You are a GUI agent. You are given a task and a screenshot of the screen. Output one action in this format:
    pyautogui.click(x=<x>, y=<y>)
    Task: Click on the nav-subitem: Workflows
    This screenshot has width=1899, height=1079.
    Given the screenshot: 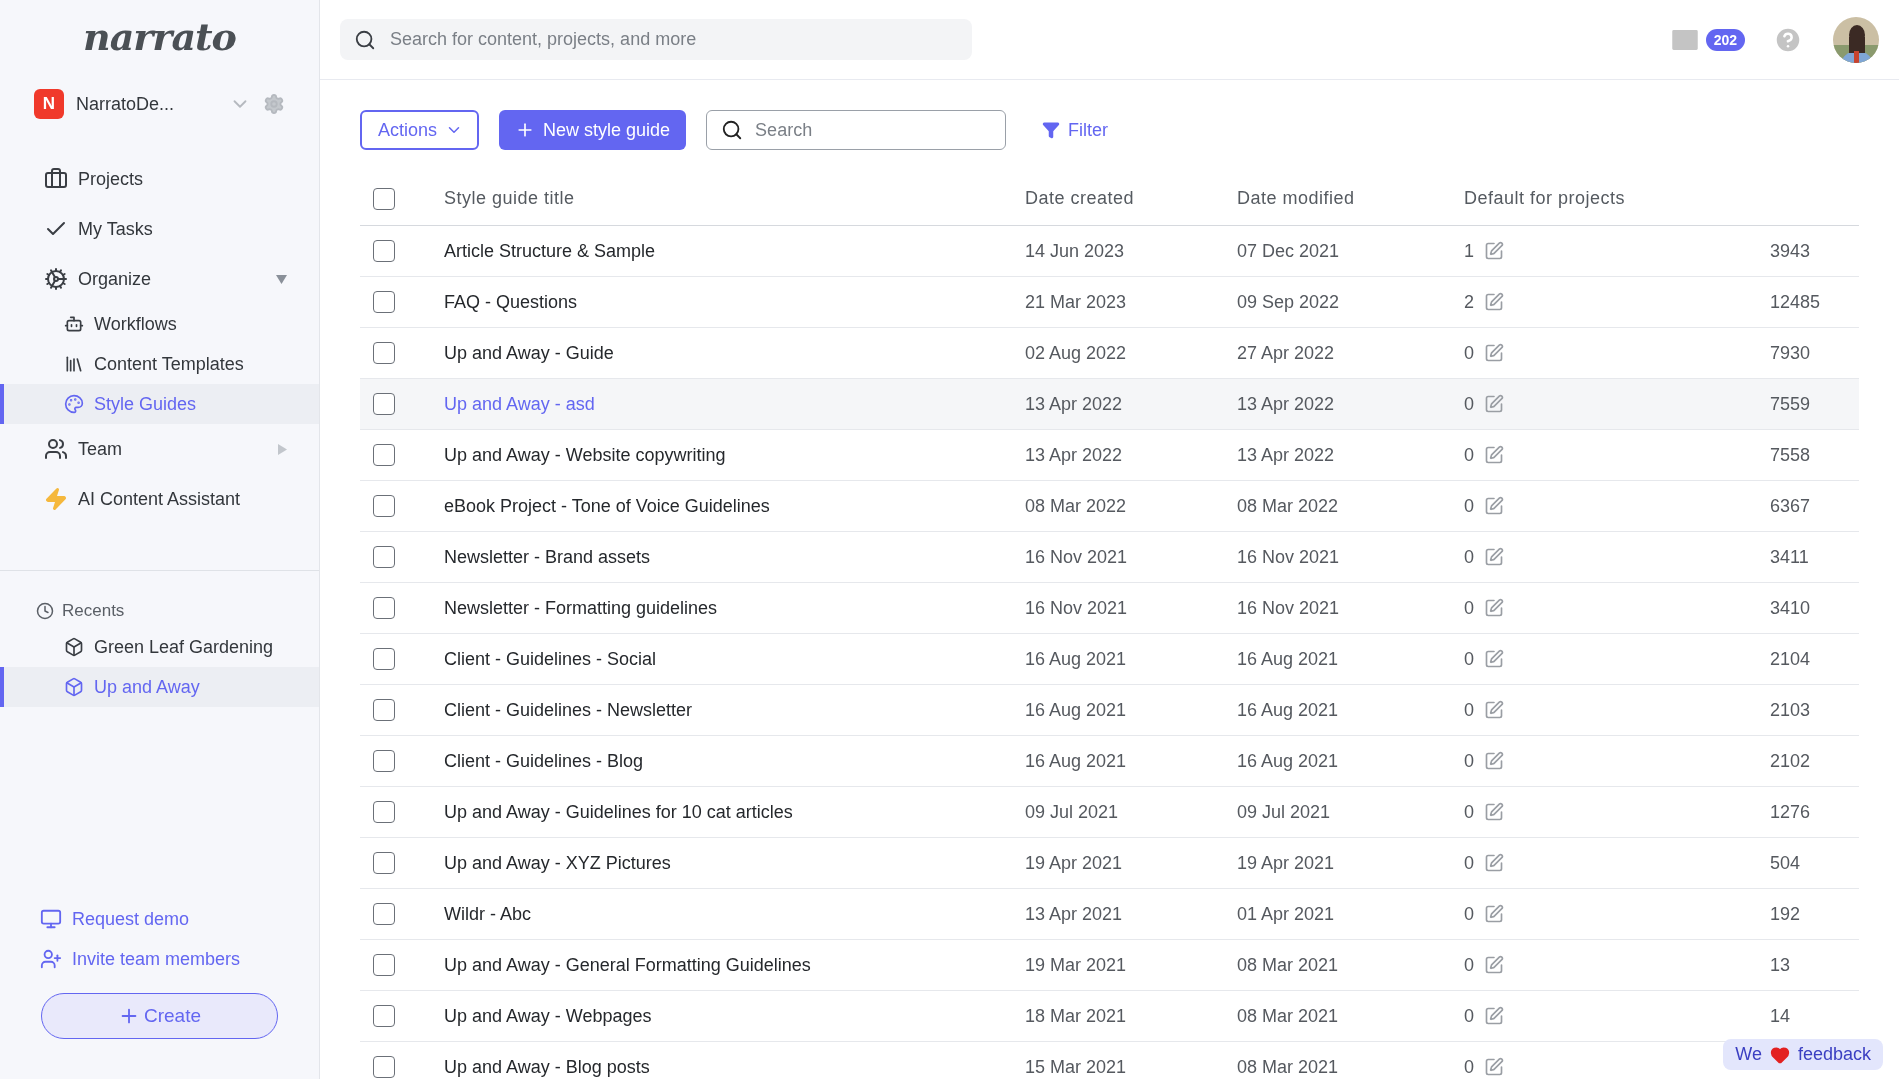 What is the action you would take?
    pyautogui.click(x=159, y=324)
    